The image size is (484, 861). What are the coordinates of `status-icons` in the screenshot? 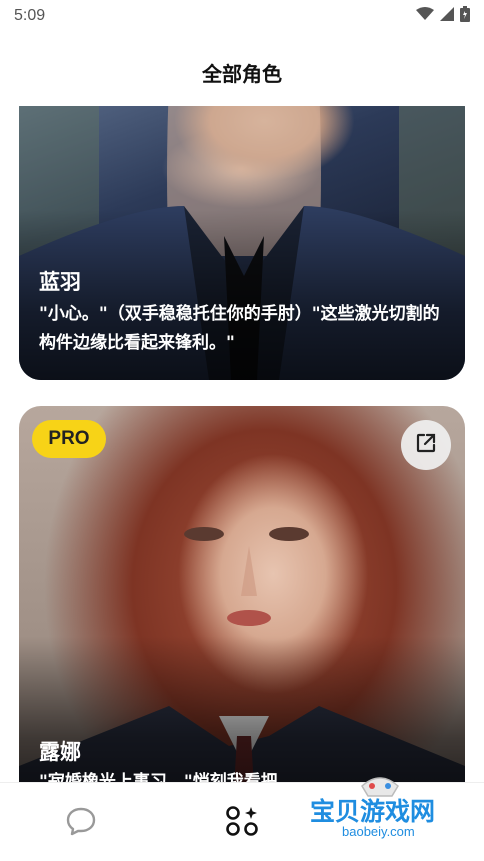 It's located at (443, 16).